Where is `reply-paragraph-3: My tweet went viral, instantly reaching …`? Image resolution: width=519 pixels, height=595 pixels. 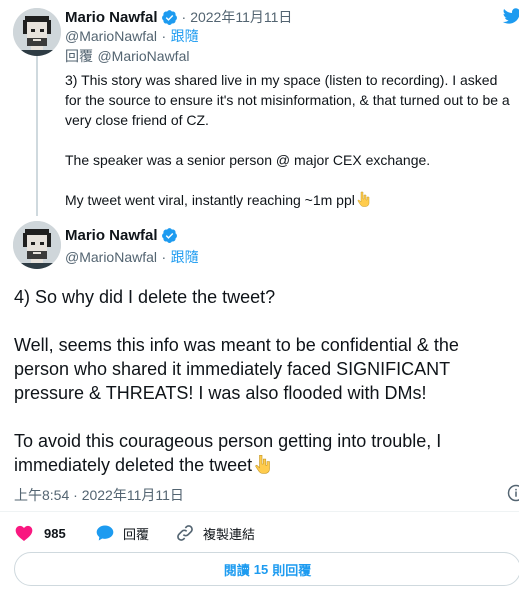
reply-paragraph-3: My tweet went viral, instantly reaching … is located at coordinates (290, 200).